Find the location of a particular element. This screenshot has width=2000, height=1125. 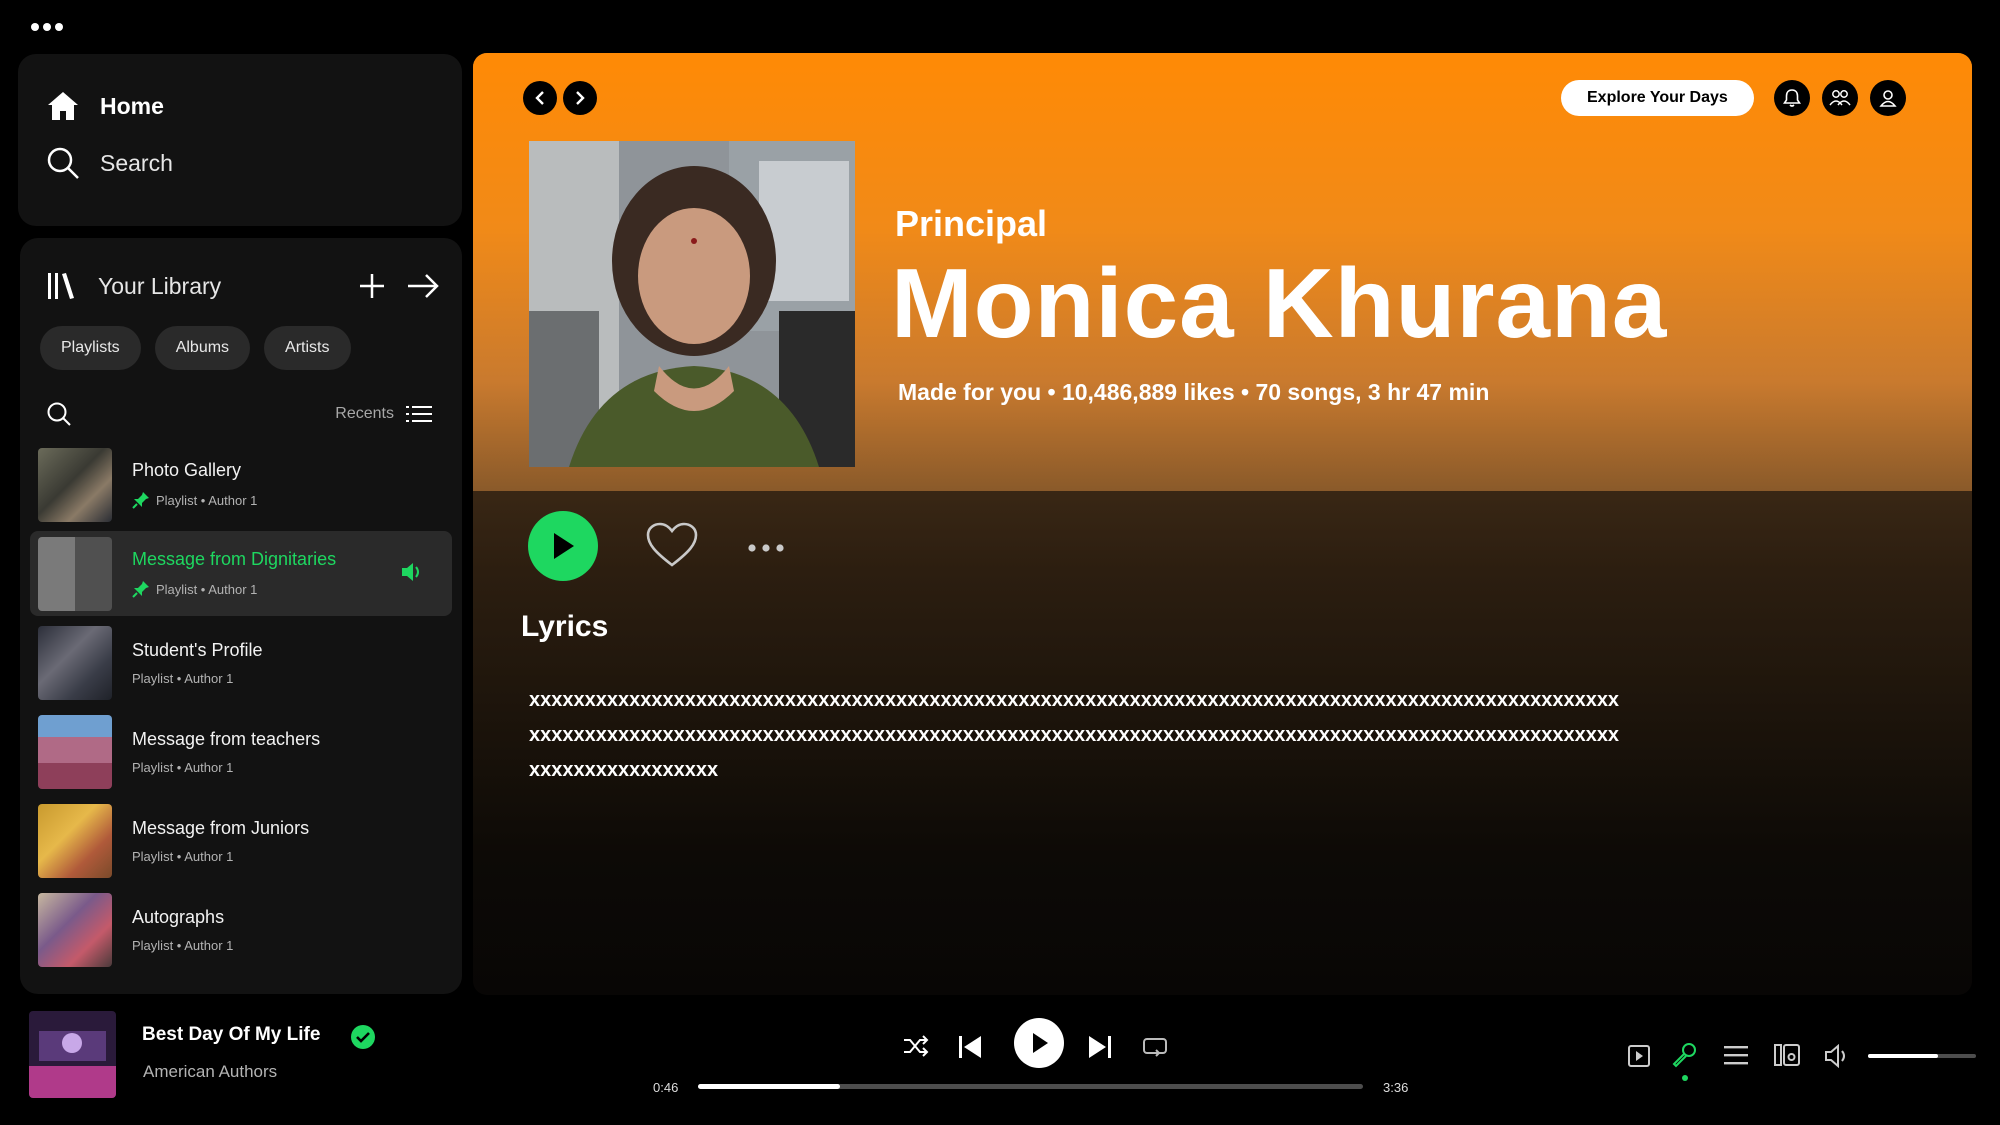

profile-button is located at coordinates (1888, 98).